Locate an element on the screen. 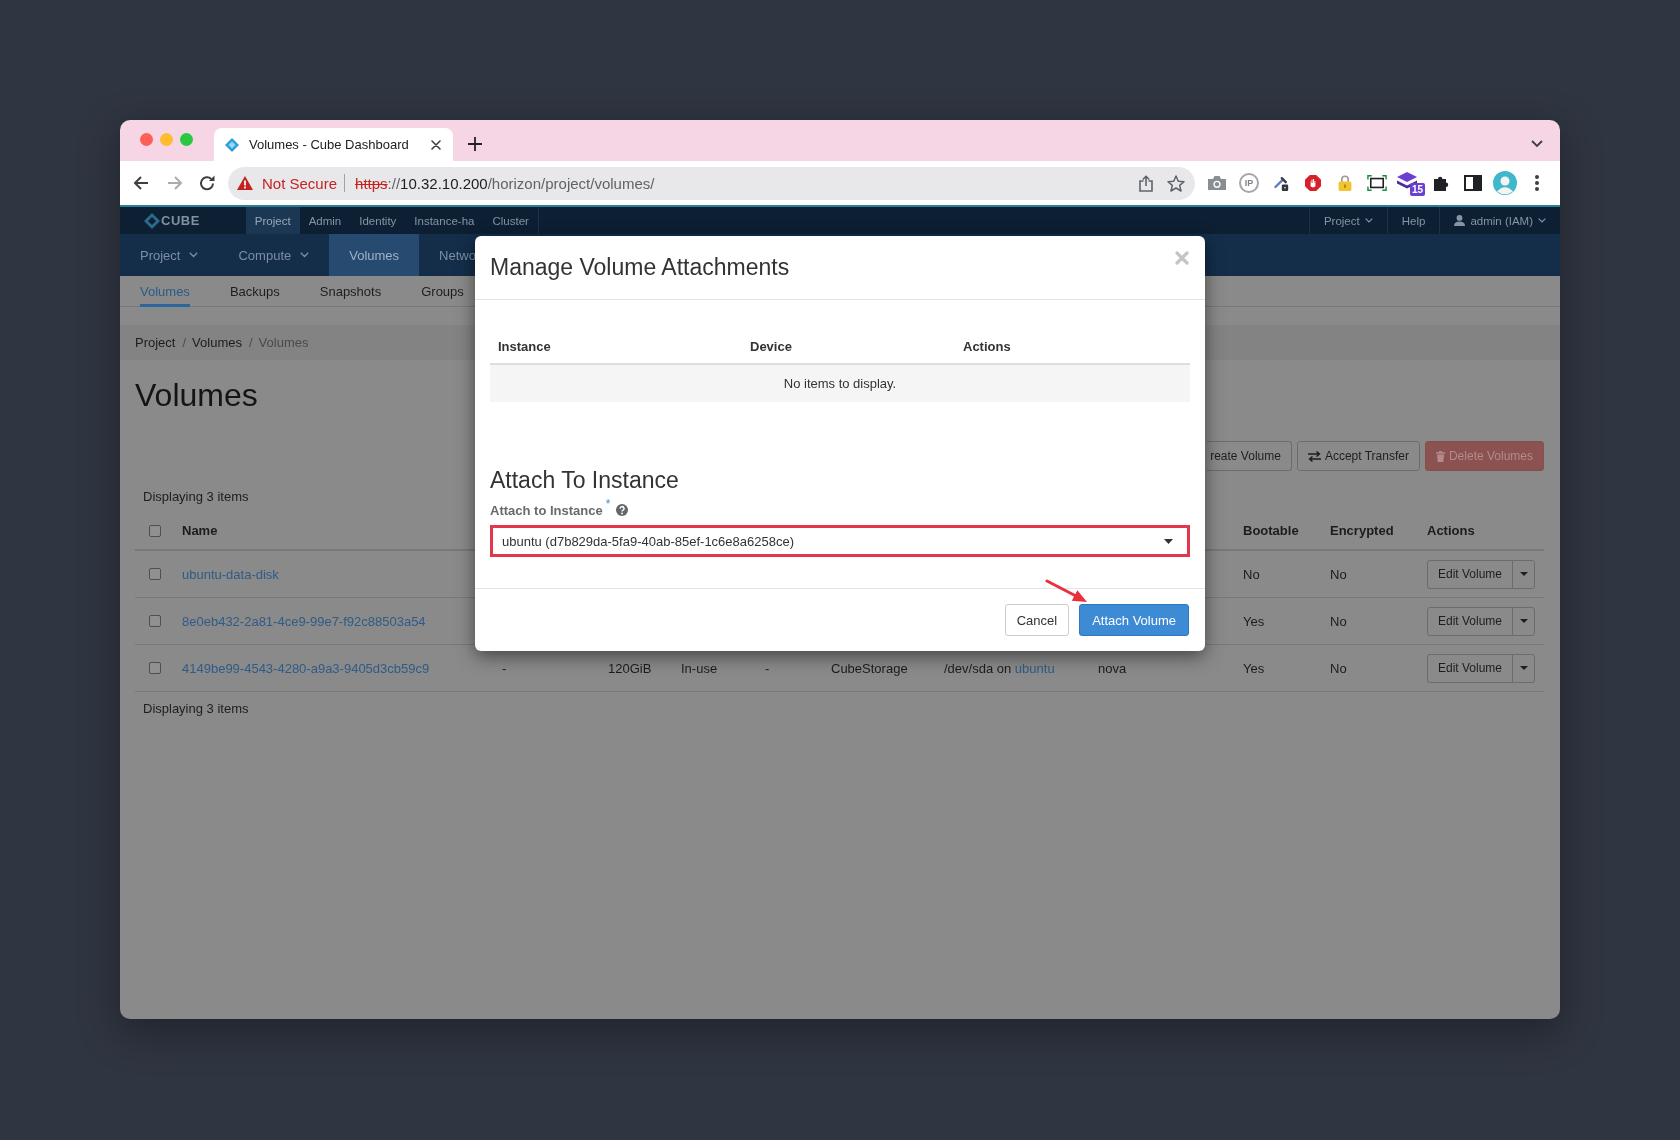  eyedropper-icon is located at coordinates (1281, 183).